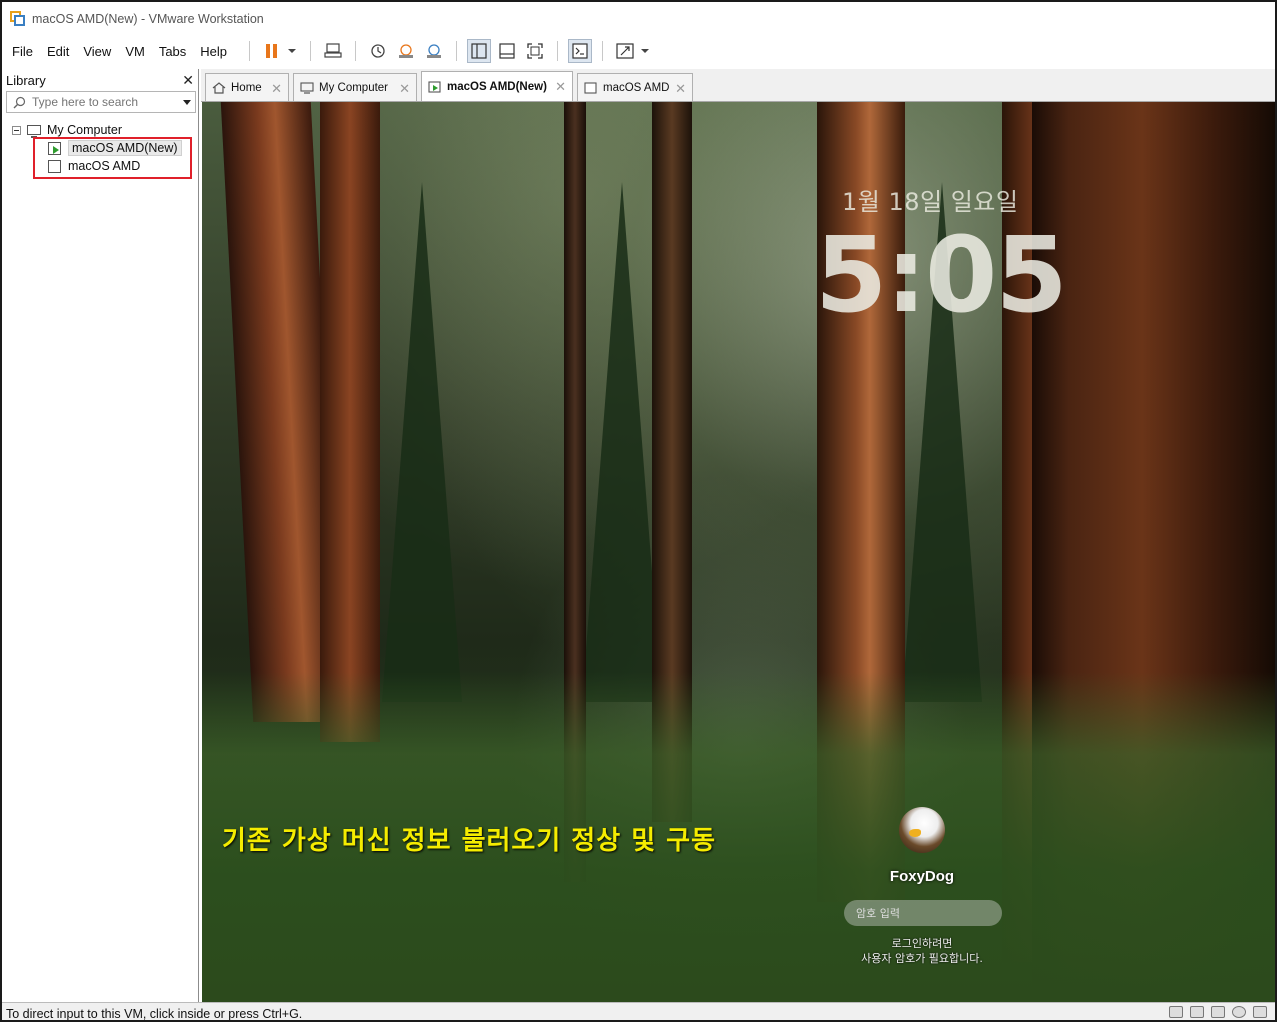 Image resolution: width=1277 pixels, height=1022 pixels. I want to click on tree-item-vm: macOS AMD, so click(101, 166).